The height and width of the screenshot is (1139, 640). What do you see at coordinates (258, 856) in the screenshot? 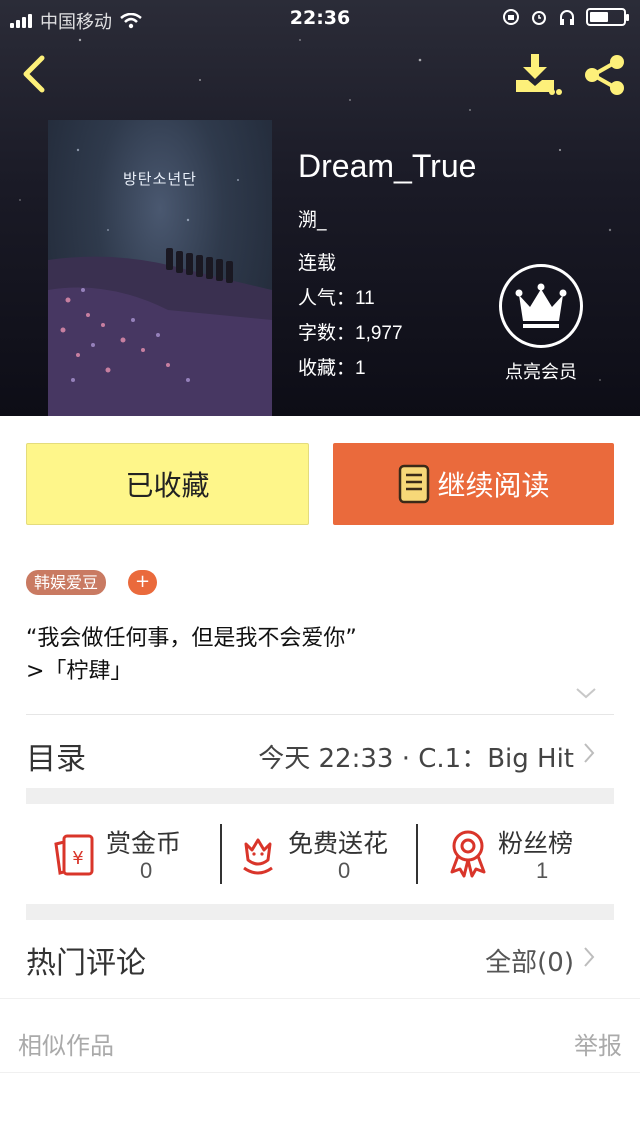
I see `flower-icon` at bounding box center [258, 856].